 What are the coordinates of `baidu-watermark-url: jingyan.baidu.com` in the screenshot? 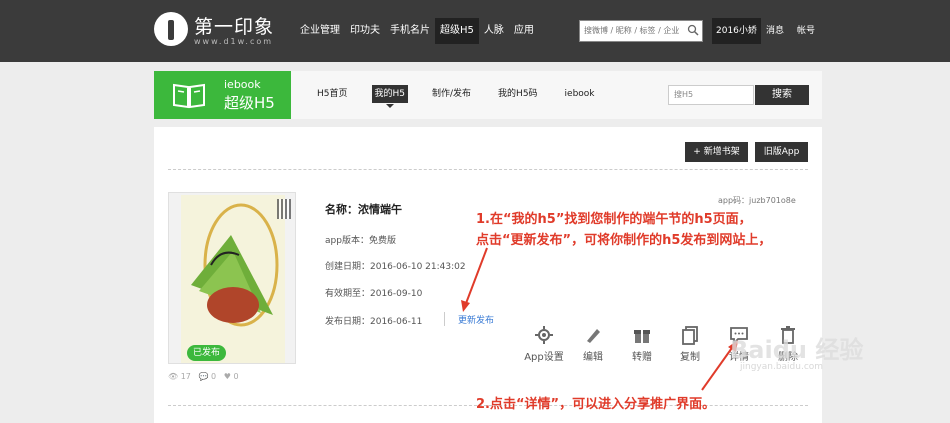 It's located at (782, 367).